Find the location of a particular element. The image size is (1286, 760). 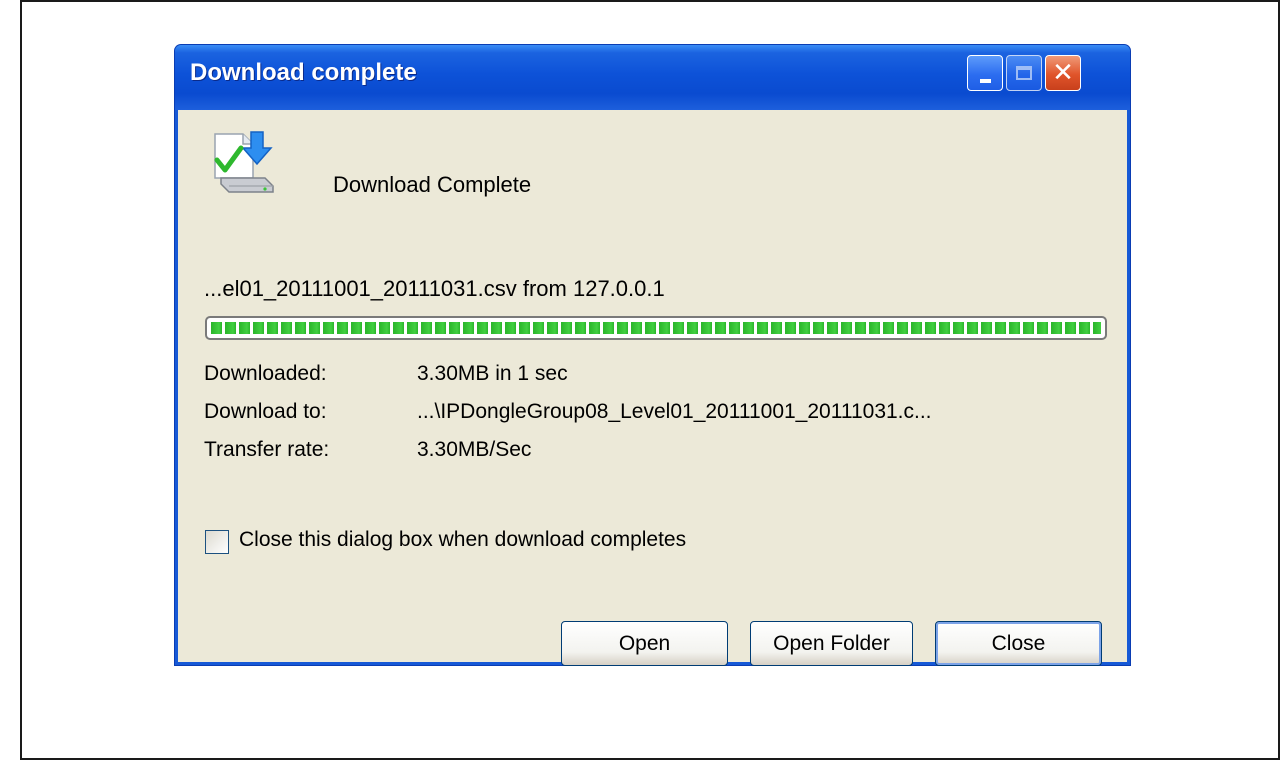

maximize-button is located at coordinates (1024, 73).